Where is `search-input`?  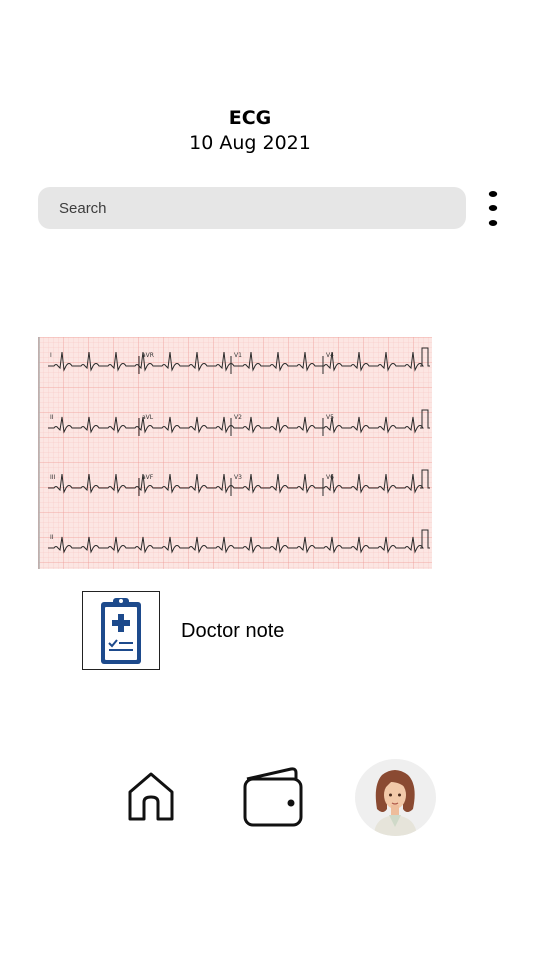 search-input is located at coordinates (261, 208).